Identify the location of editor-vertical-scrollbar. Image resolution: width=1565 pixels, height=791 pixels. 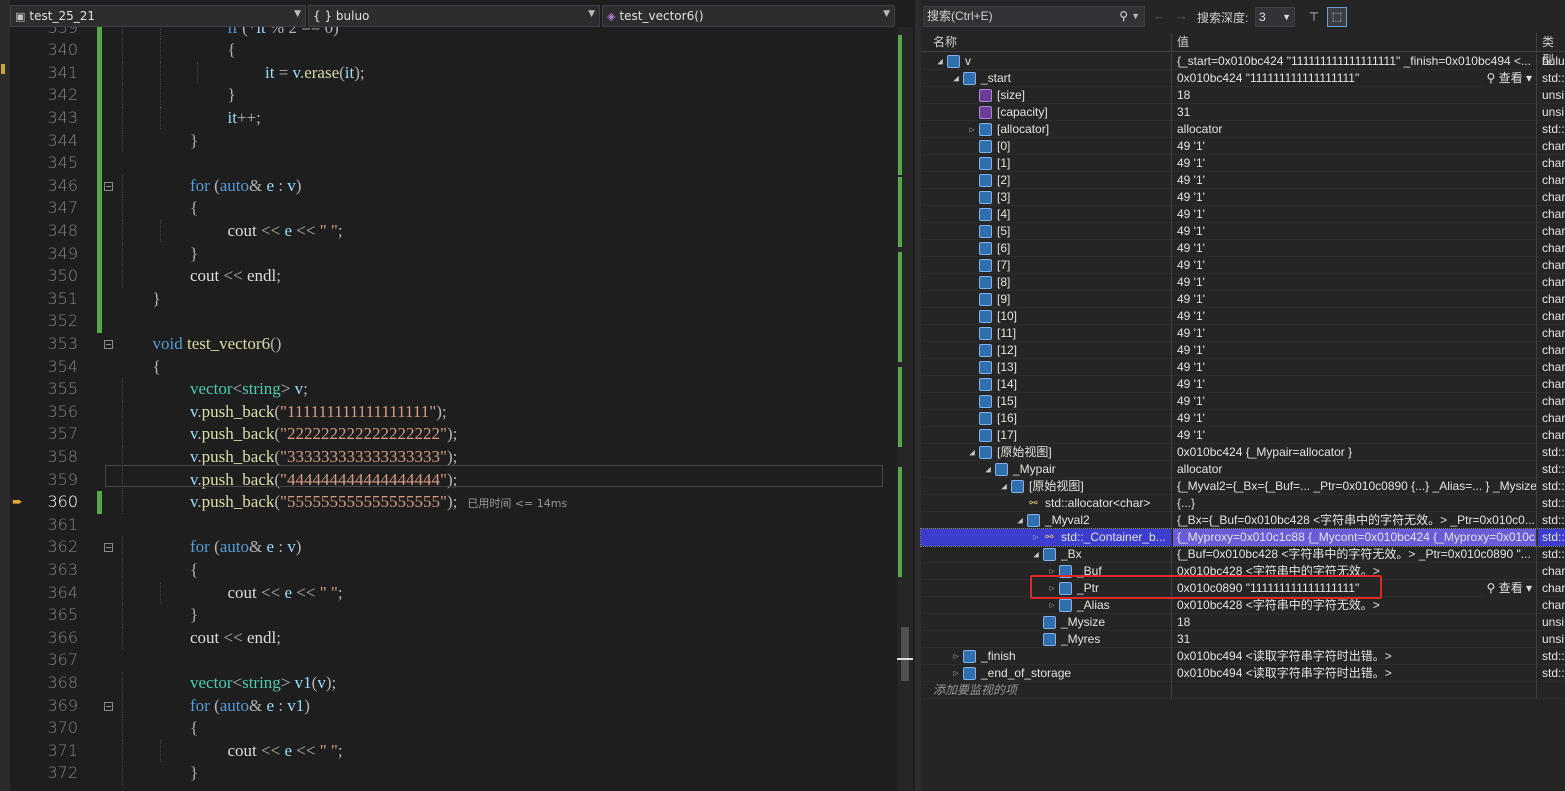
(905, 409).